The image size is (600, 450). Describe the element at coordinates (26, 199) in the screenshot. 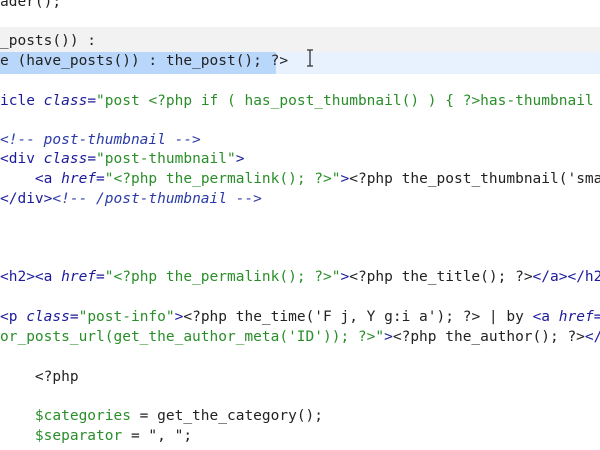

I see `code-token: </div>` at that location.